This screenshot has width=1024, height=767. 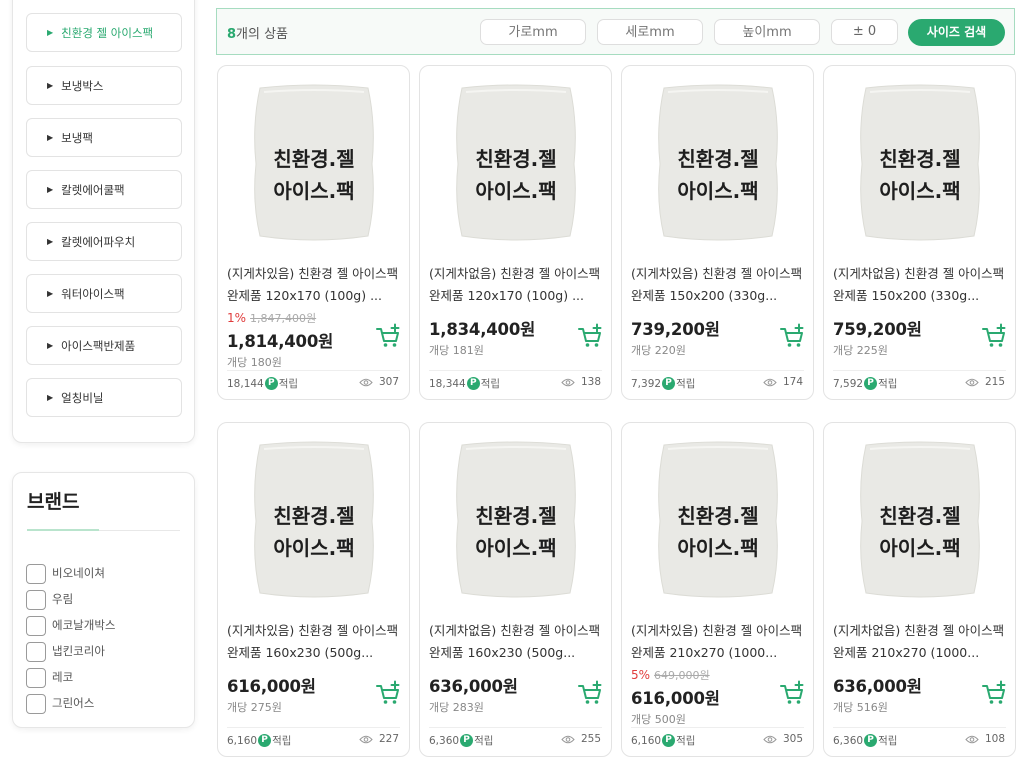 I want to click on category-item-water-icepack: ▶ 워터아이스팩, so click(x=104, y=293).